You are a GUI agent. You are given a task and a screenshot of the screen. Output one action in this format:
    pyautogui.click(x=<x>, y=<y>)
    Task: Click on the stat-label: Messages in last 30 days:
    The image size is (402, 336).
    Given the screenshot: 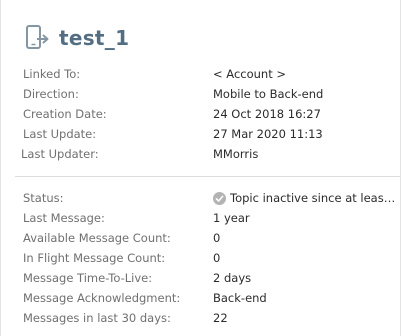 What is the action you would take?
    pyautogui.click(x=97, y=318)
    